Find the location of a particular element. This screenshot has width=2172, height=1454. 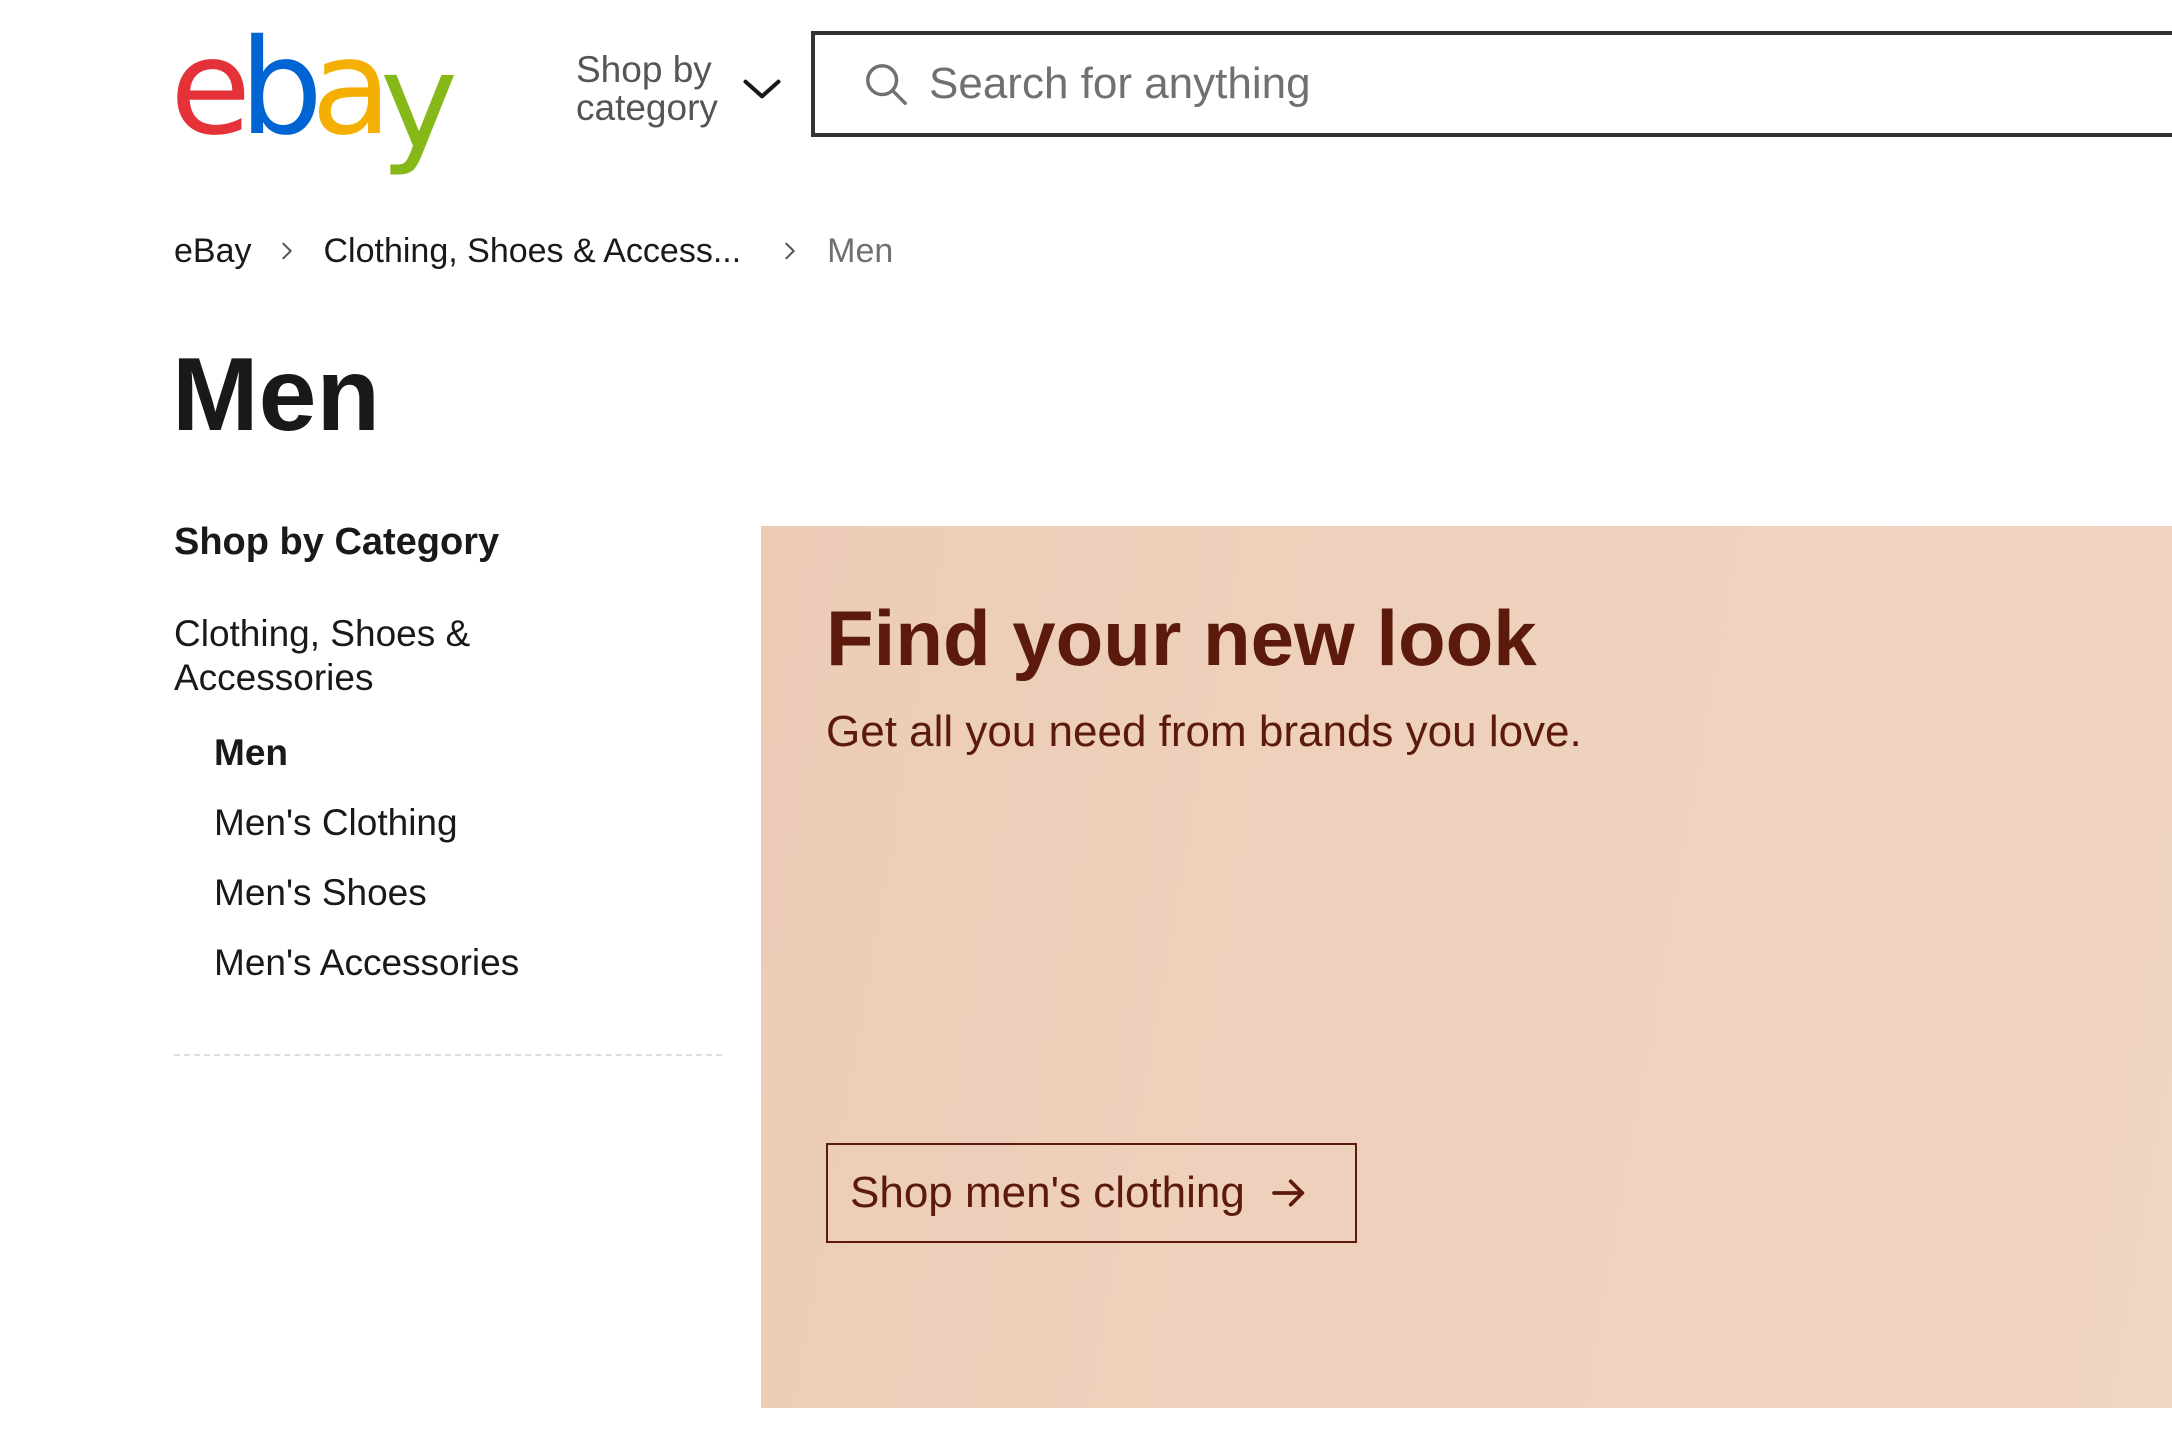

sidebar-heading: Shop by Category is located at coordinates (337, 542).